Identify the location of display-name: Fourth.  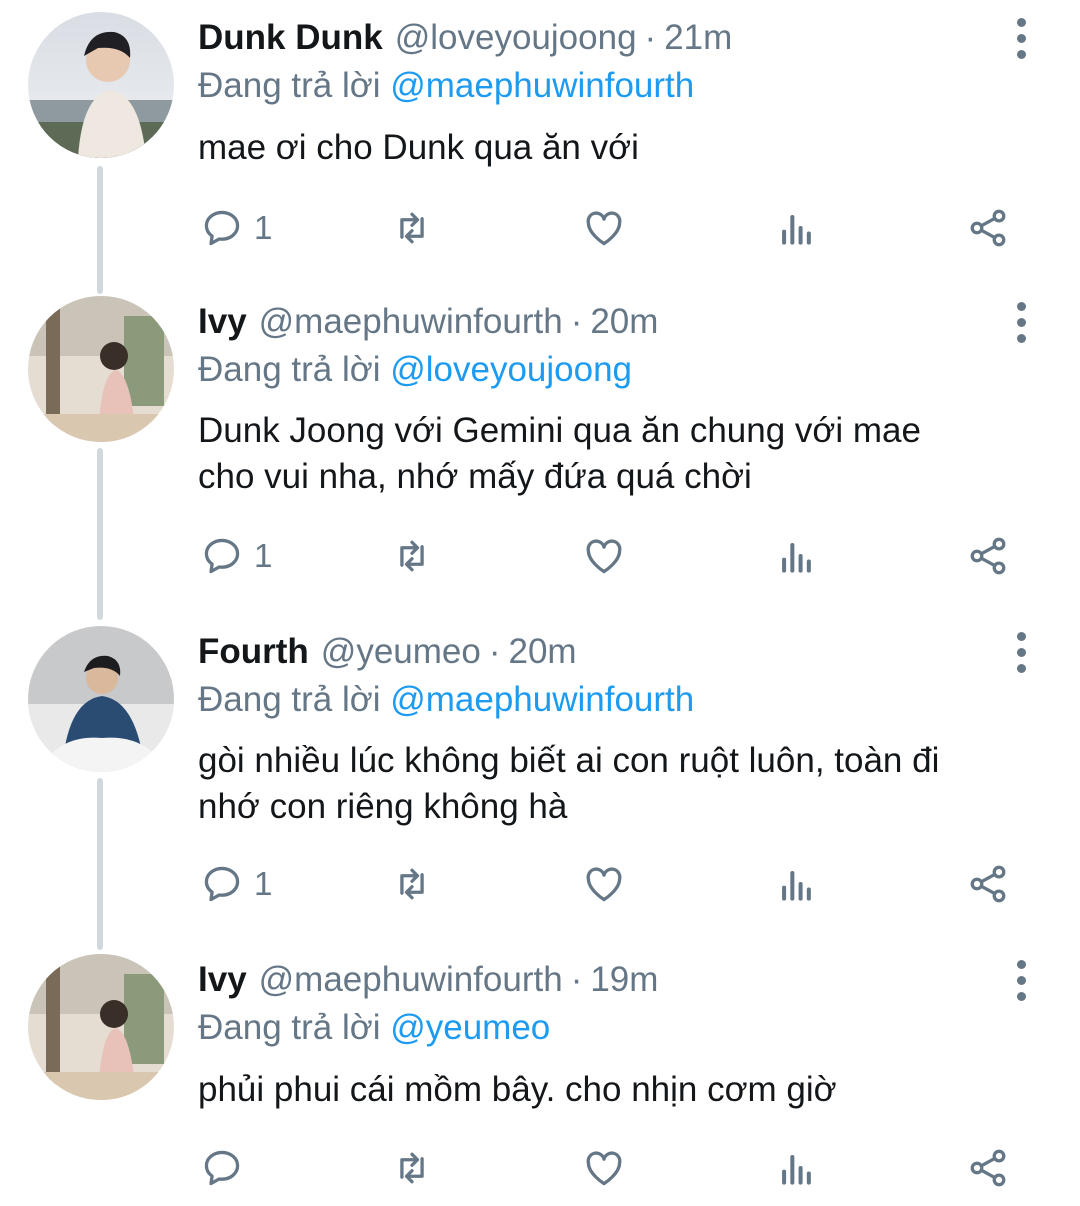
(253, 652).